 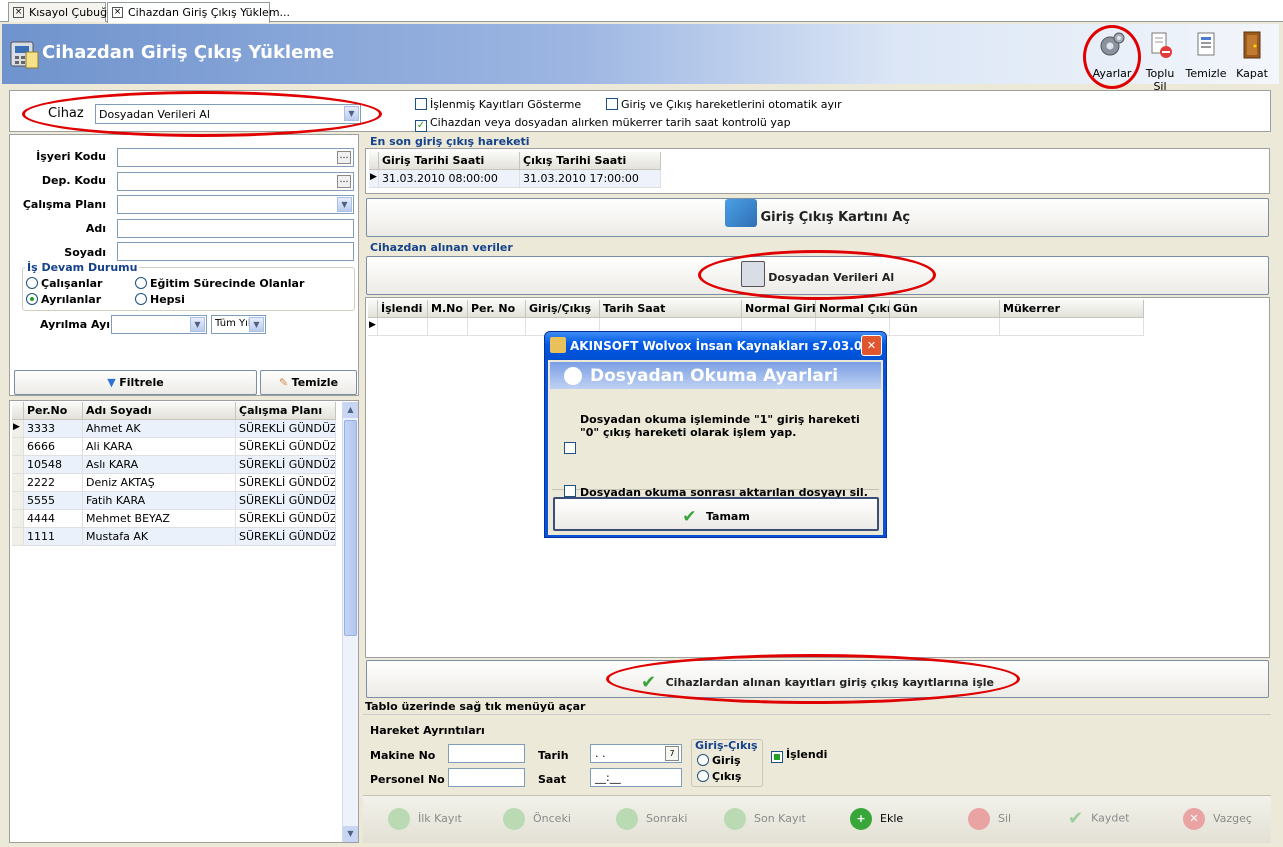 I want to click on col-header: Giriş/Çıkış, so click(x=563, y=309).